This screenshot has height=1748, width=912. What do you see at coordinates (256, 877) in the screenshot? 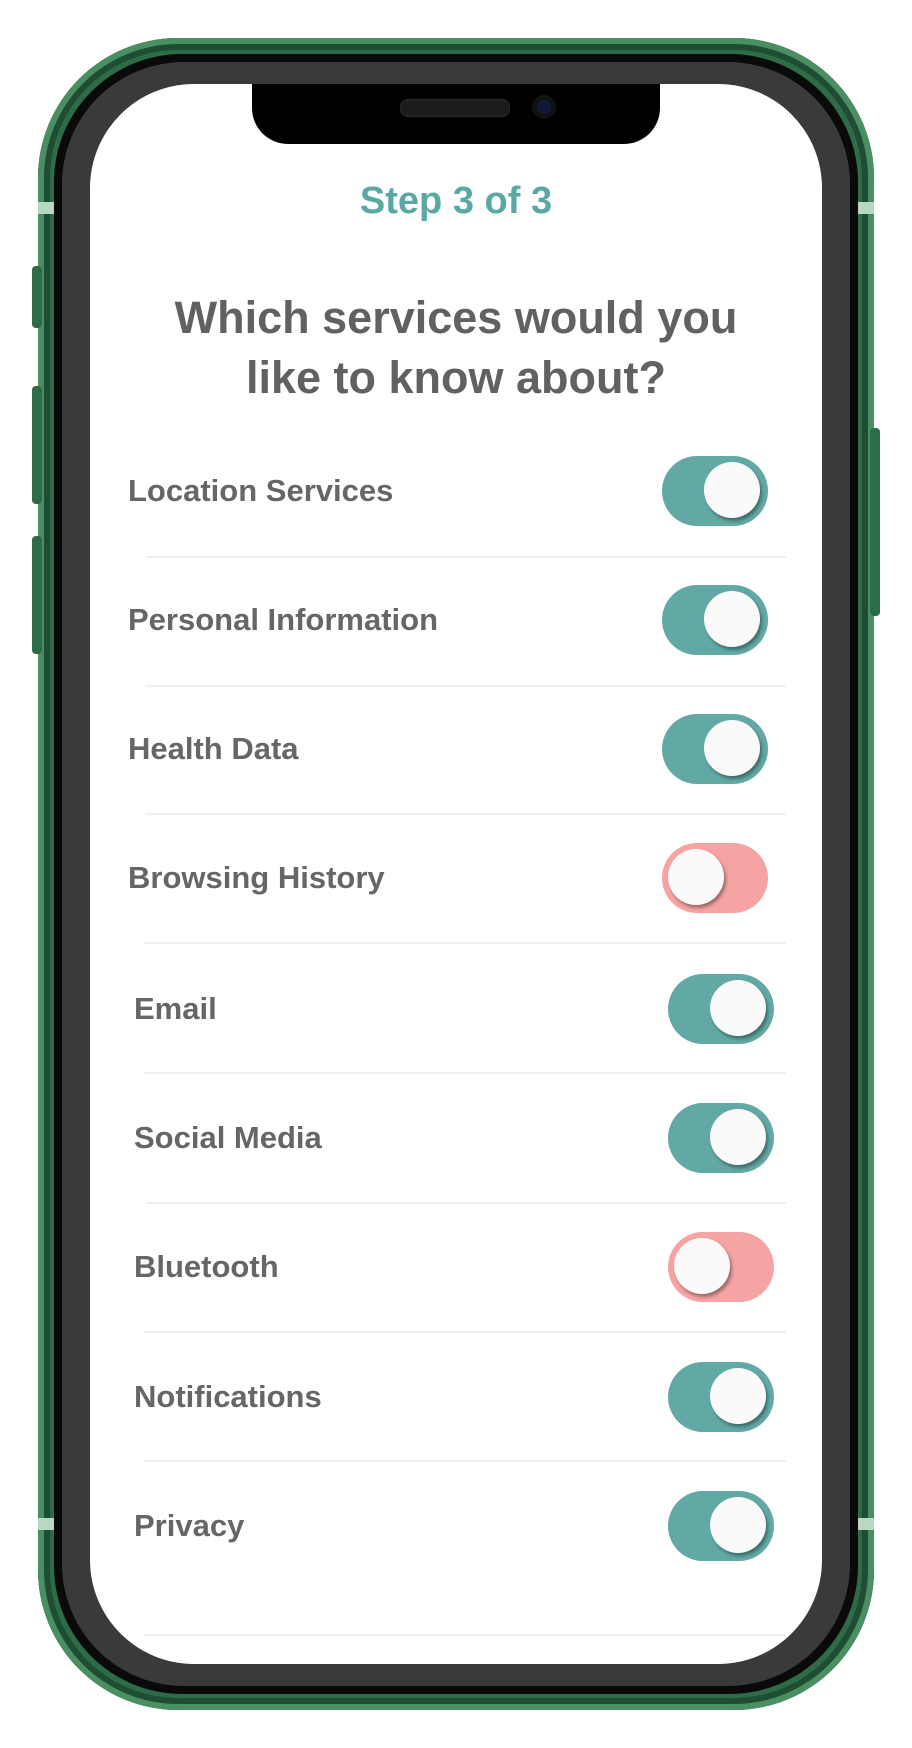
I see `service-label: Browsing History` at bounding box center [256, 877].